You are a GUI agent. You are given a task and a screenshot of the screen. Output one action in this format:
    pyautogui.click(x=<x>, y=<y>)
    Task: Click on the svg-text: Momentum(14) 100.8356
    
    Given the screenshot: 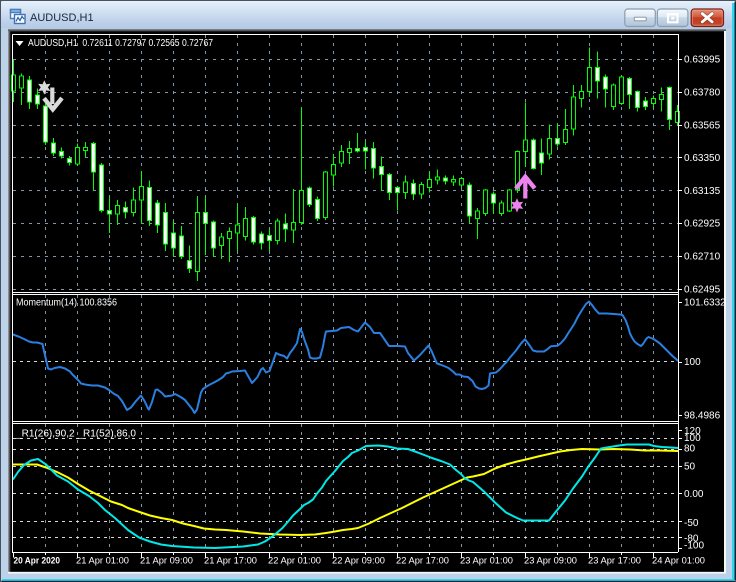 What is the action you would take?
    pyautogui.click(x=66, y=303)
    